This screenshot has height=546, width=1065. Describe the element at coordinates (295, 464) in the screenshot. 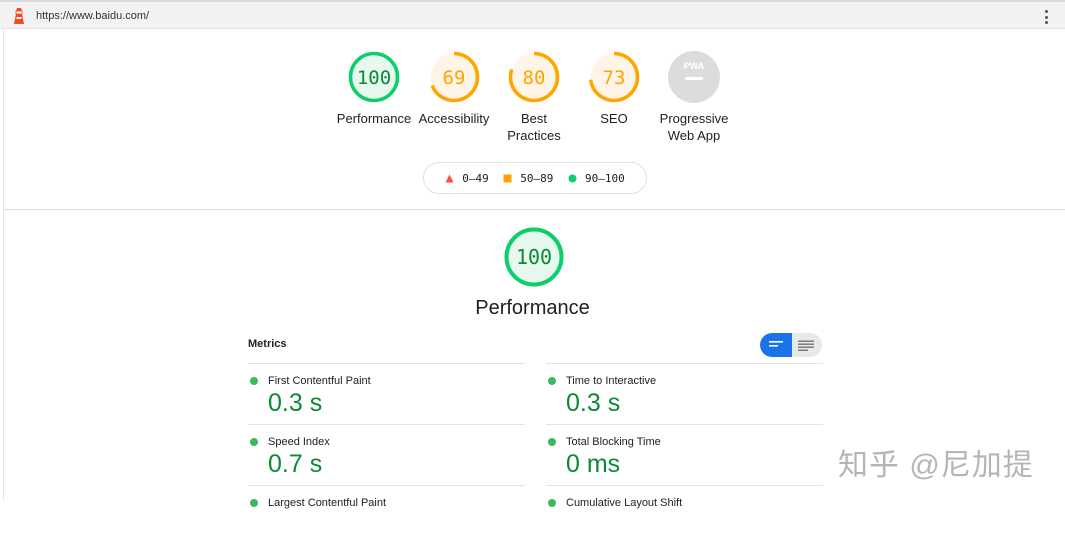

I see `metric-value: 0.7 s` at that location.